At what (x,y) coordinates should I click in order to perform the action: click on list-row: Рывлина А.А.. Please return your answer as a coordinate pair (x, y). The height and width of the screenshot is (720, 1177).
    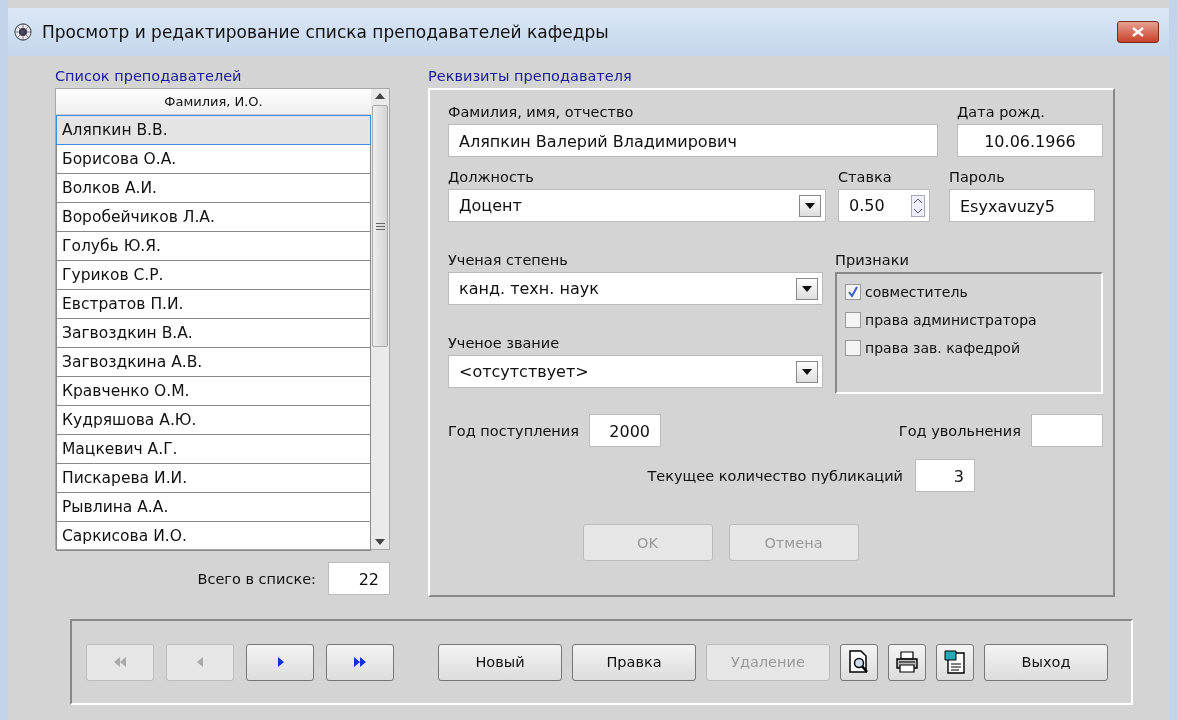
    Looking at the image, I should click on (213, 507).